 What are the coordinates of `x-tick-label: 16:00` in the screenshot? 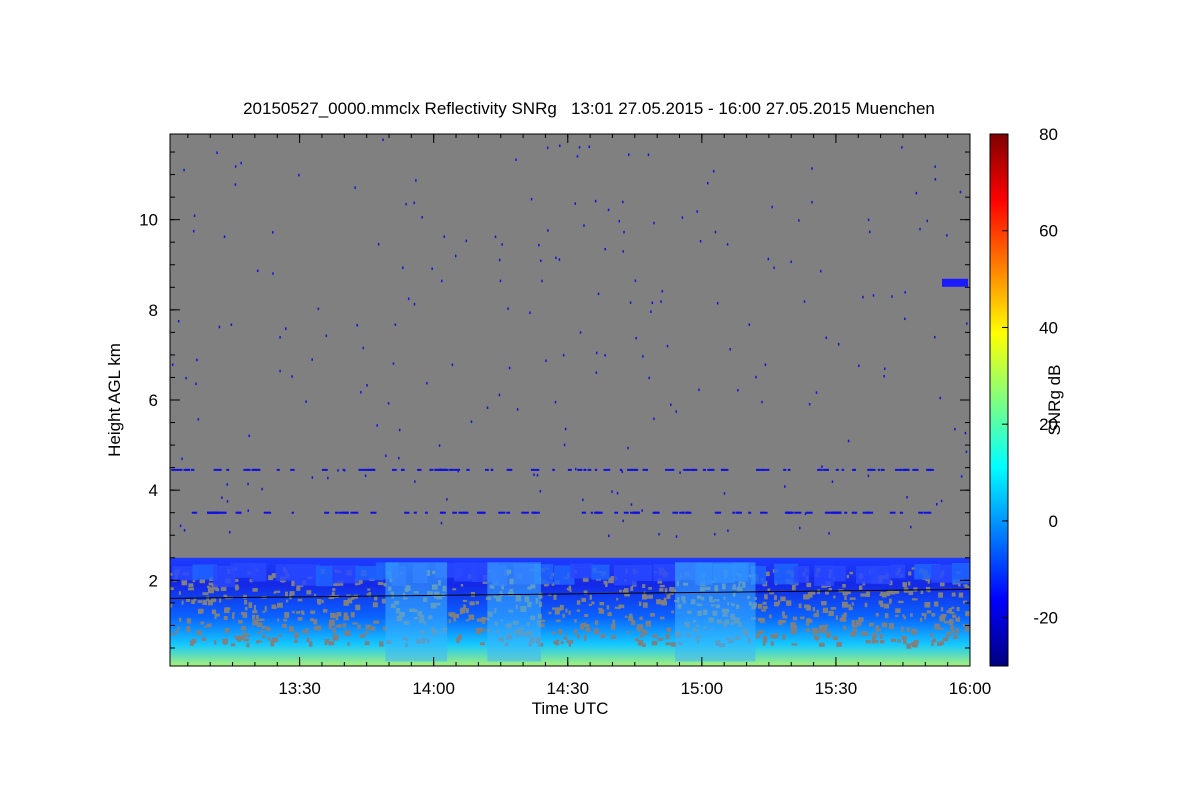 It's located at (970, 688).